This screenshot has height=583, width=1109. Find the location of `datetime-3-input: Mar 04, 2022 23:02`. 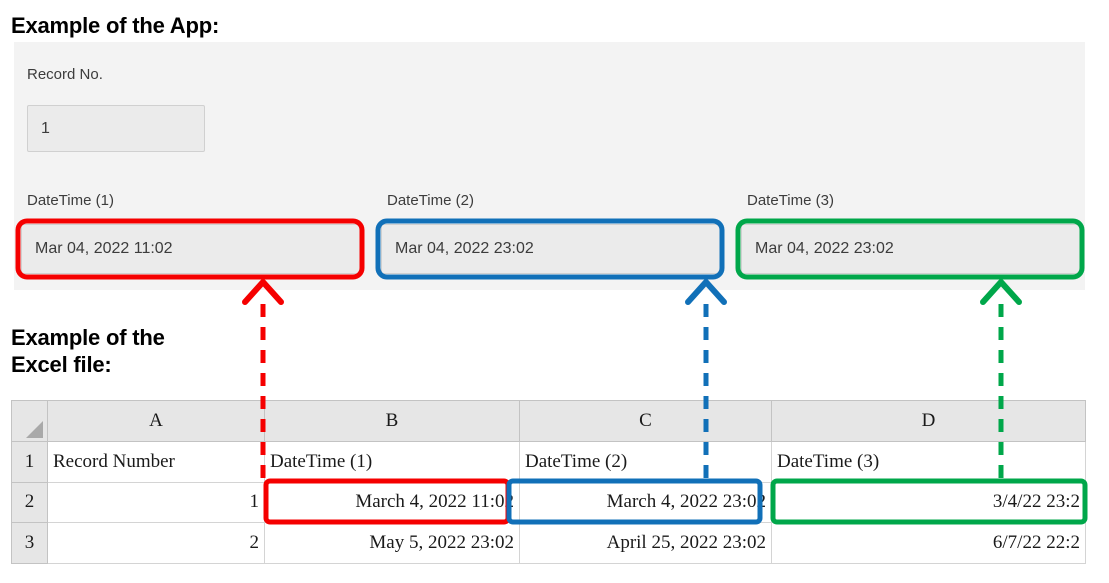

datetime-3-input: Mar 04, 2022 23:02 is located at coordinates (911, 249).